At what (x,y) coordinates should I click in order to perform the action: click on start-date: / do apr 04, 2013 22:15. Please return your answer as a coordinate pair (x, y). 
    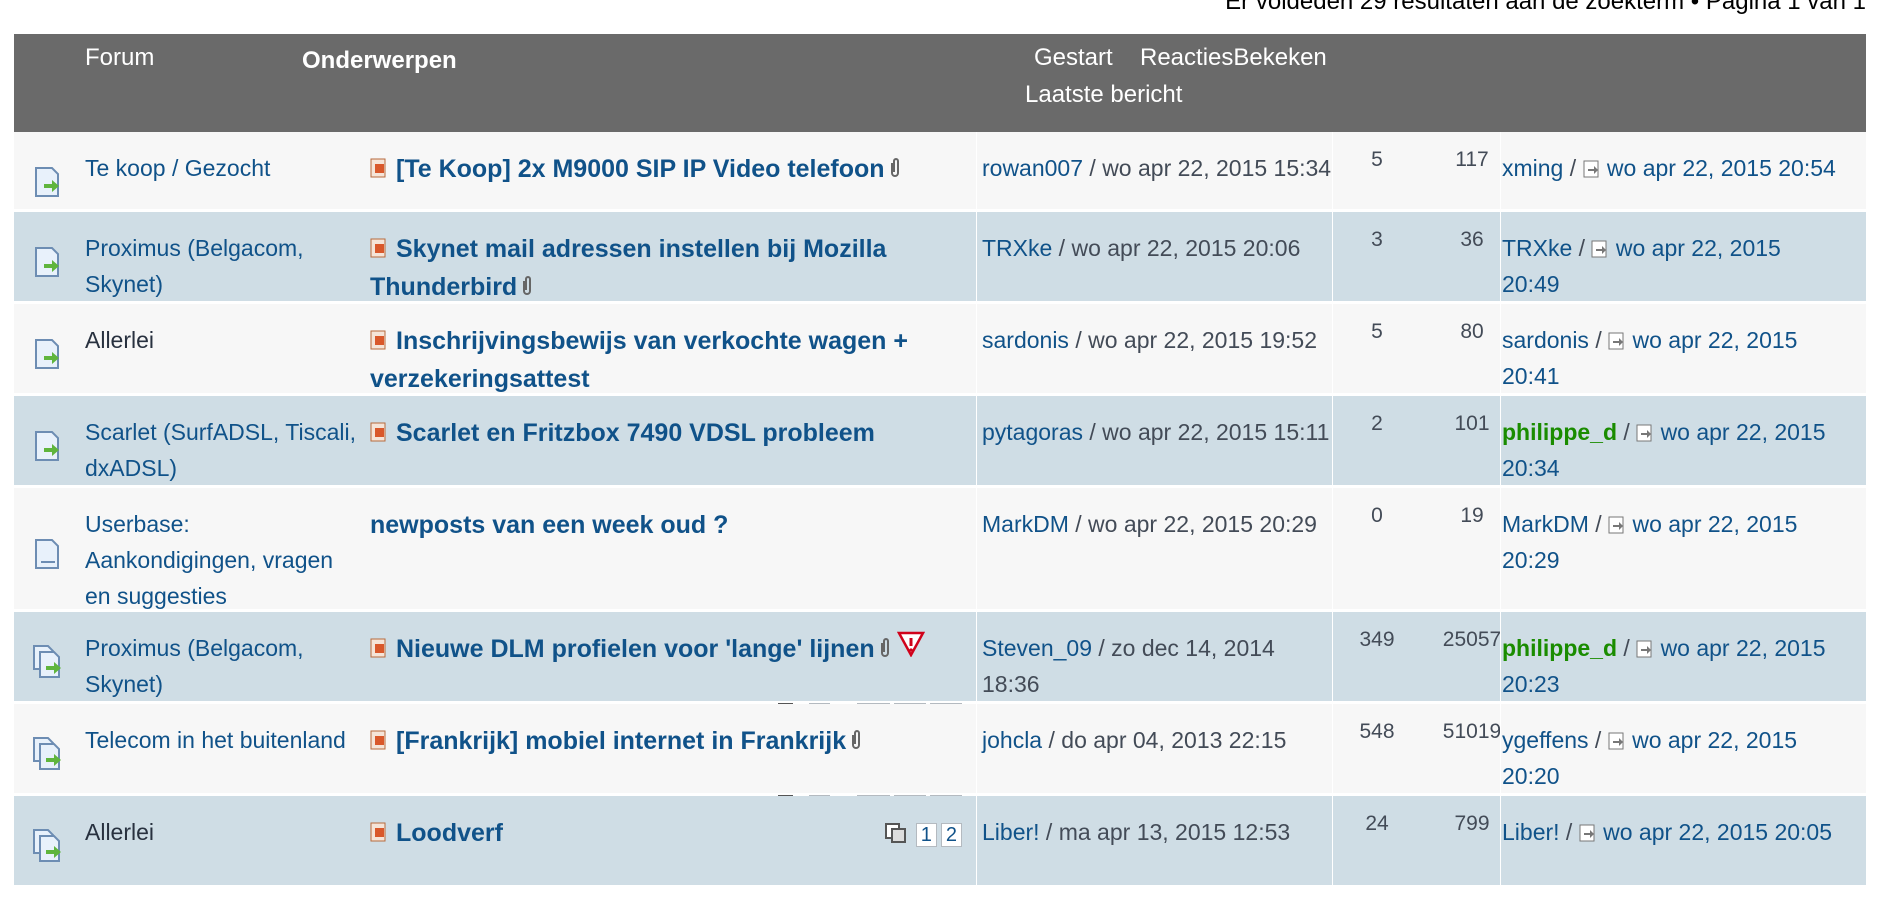
    Looking at the image, I should click on (1164, 740).